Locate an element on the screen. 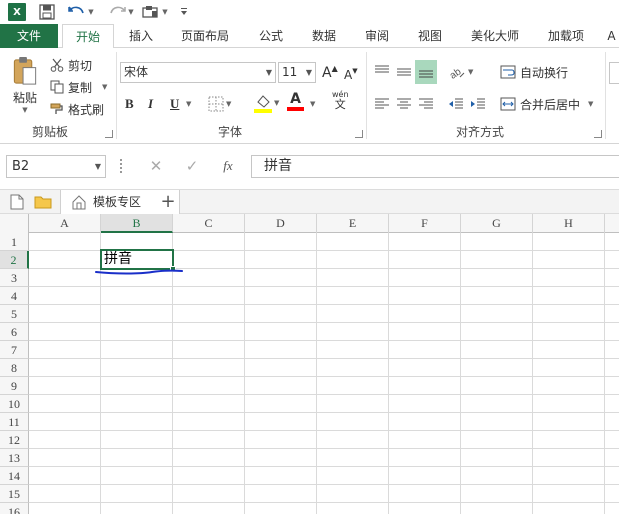  tab-home: 开始 is located at coordinates (88, 36).